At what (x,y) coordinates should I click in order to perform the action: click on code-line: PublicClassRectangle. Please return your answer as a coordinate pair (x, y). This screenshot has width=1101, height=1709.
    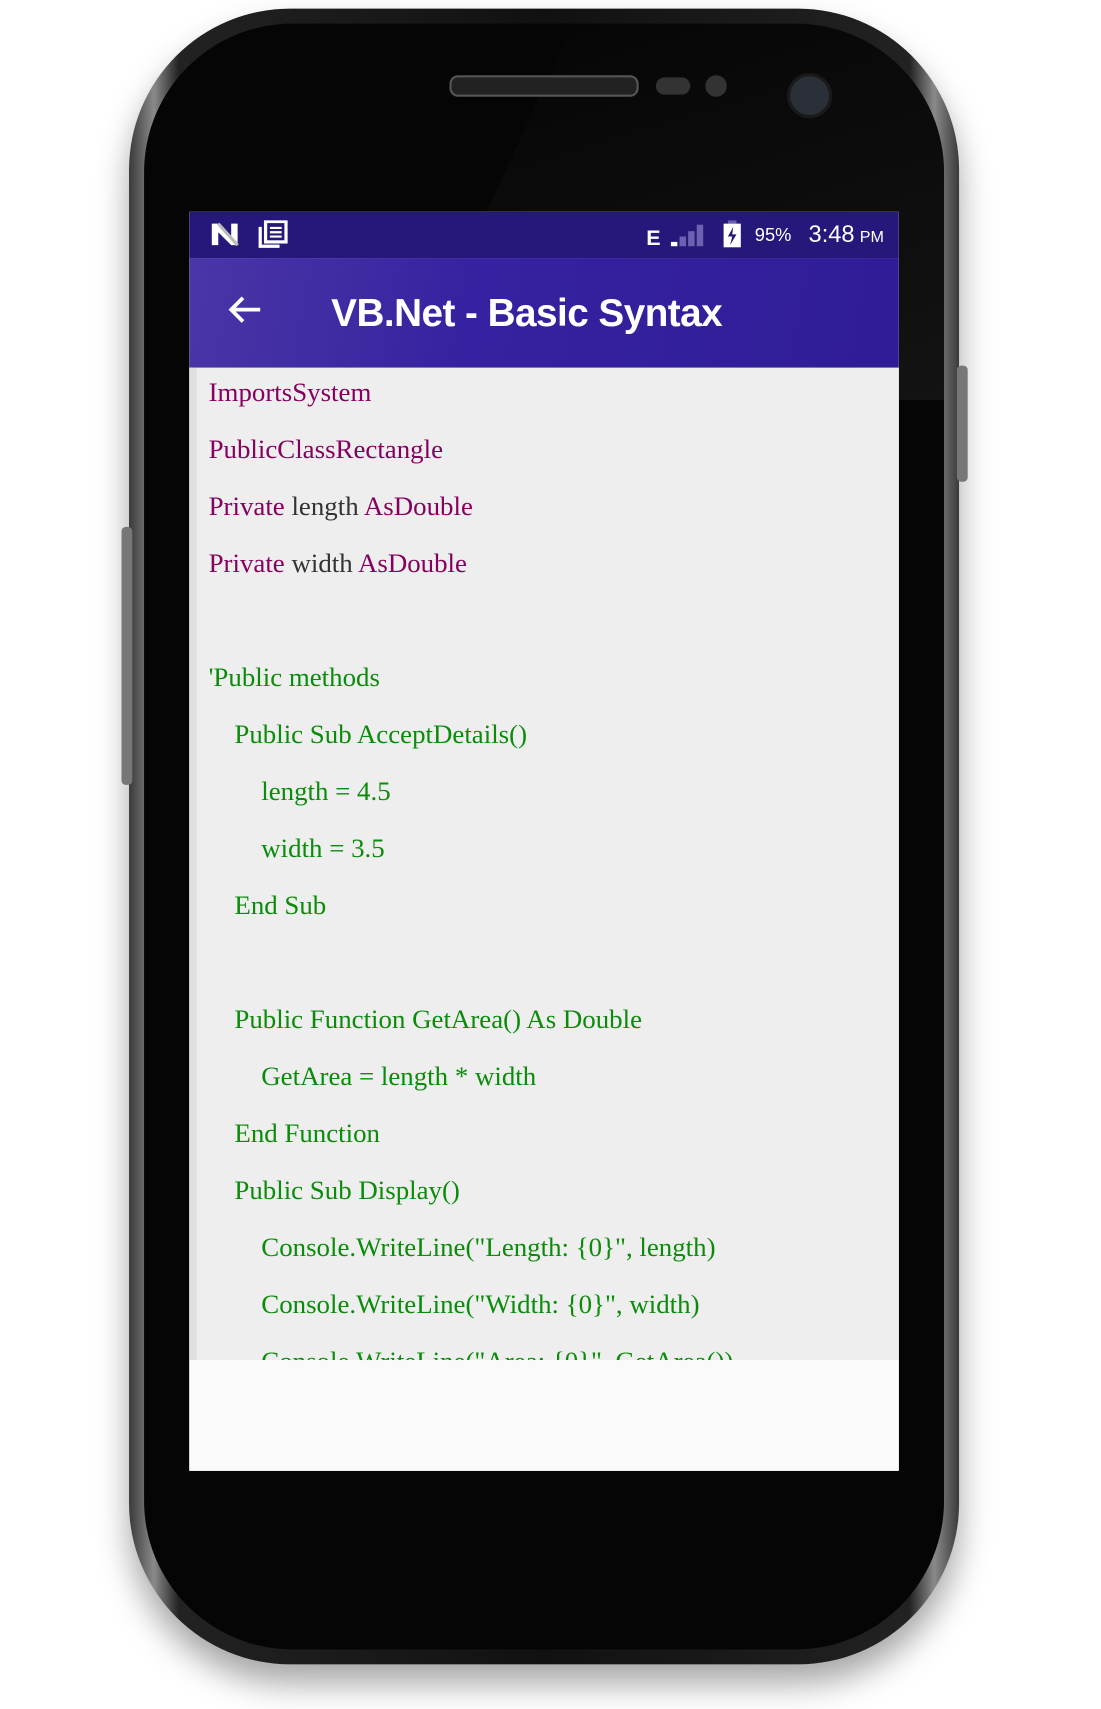
    Looking at the image, I should click on (326, 450).